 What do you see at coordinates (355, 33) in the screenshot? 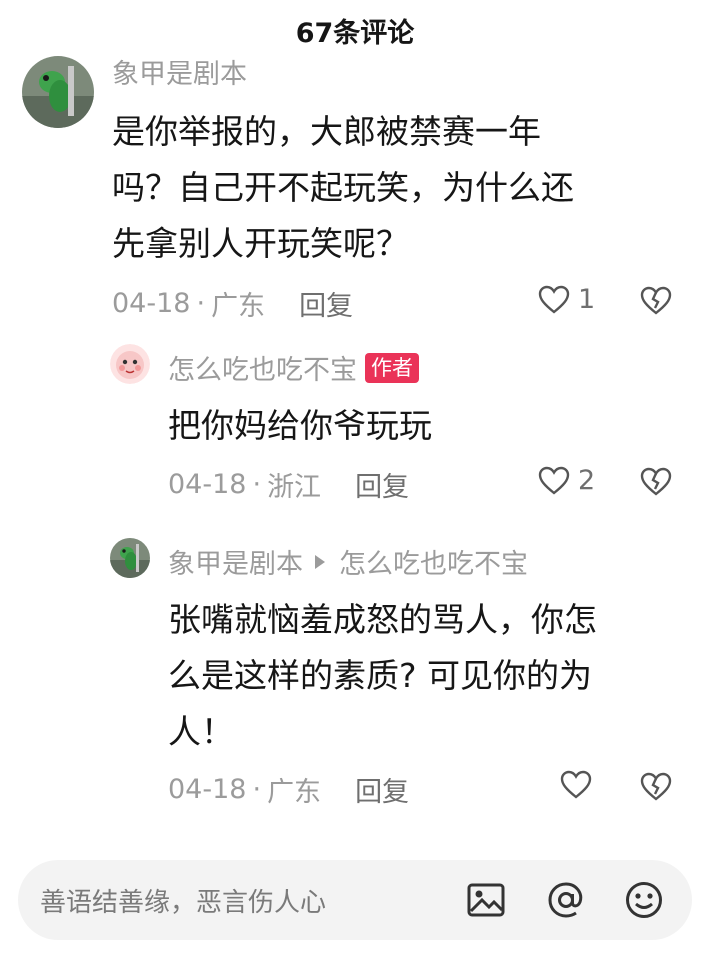
I see `comment-count-title: 67条评论` at bounding box center [355, 33].